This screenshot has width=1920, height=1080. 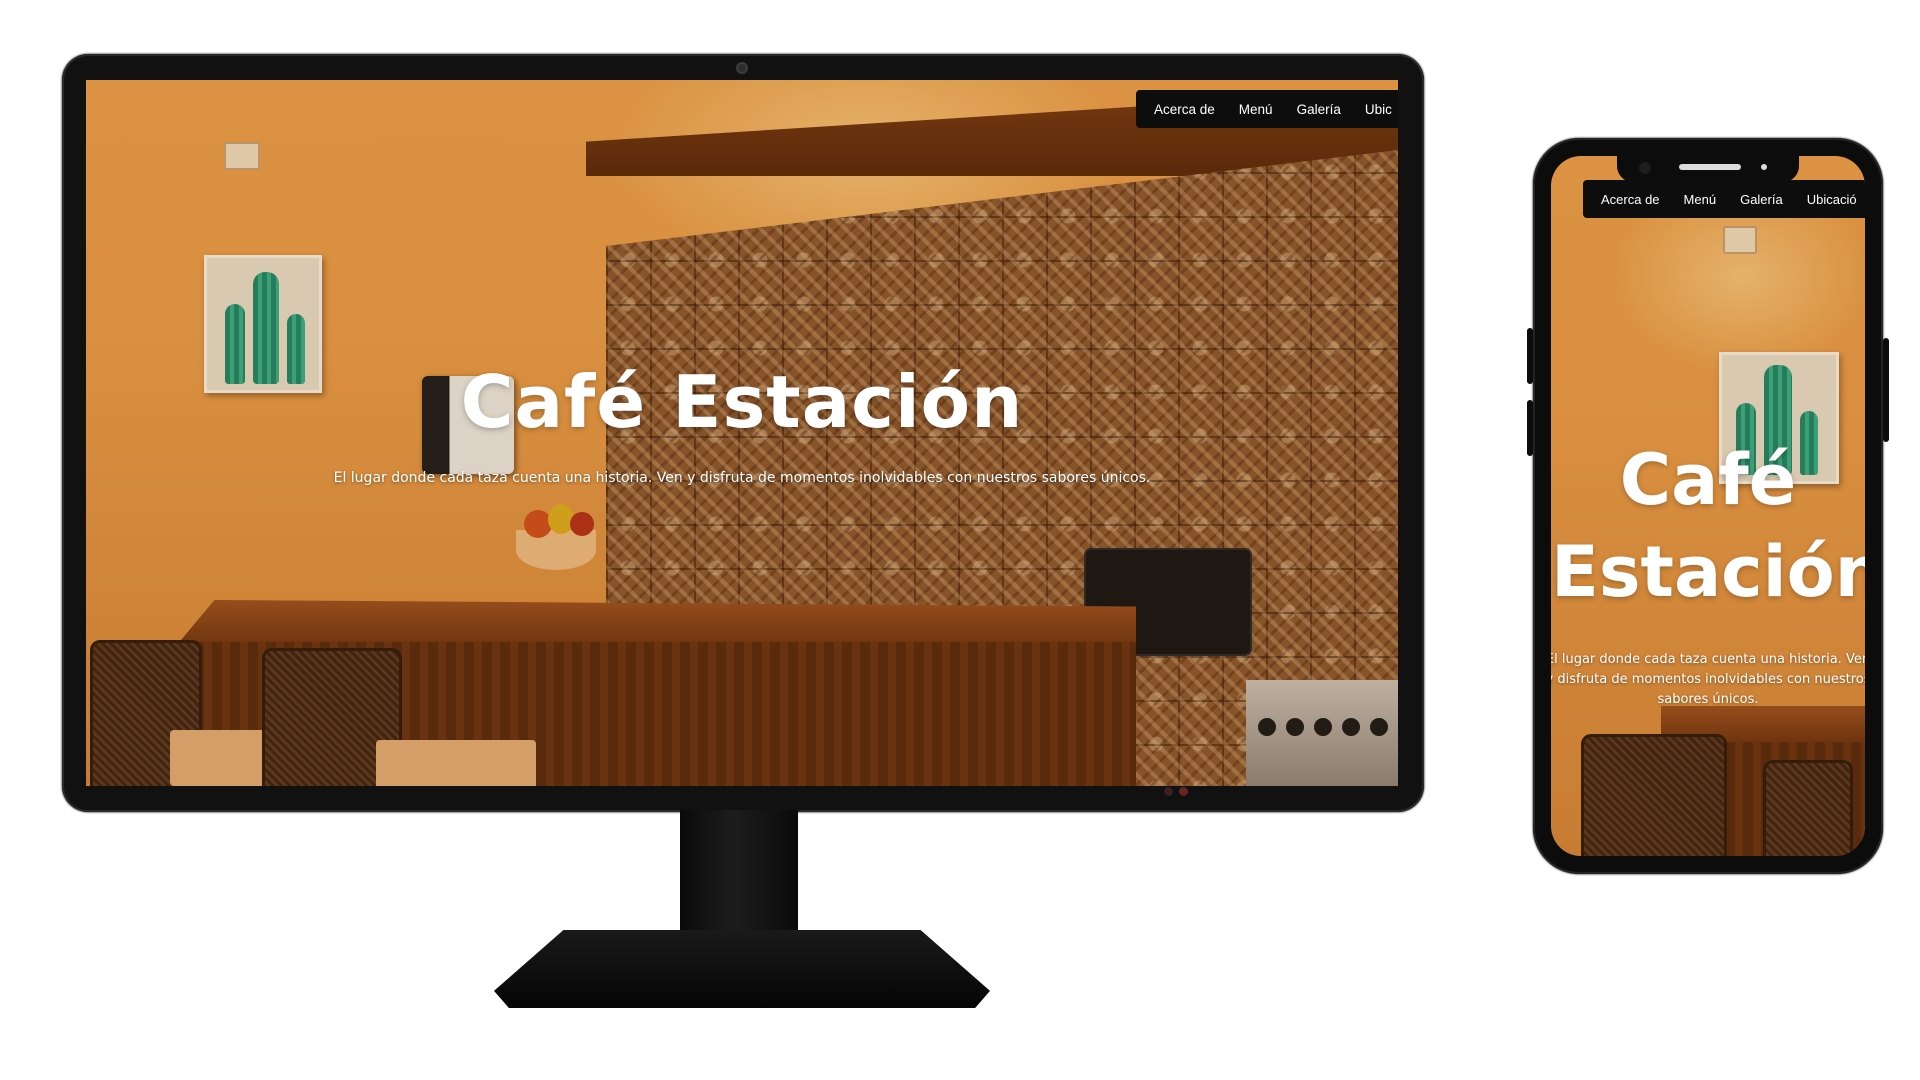 What do you see at coordinates (1645, 168) in the screenshot?
I see `front-camera-icon` at bounding box center [1645, 168].